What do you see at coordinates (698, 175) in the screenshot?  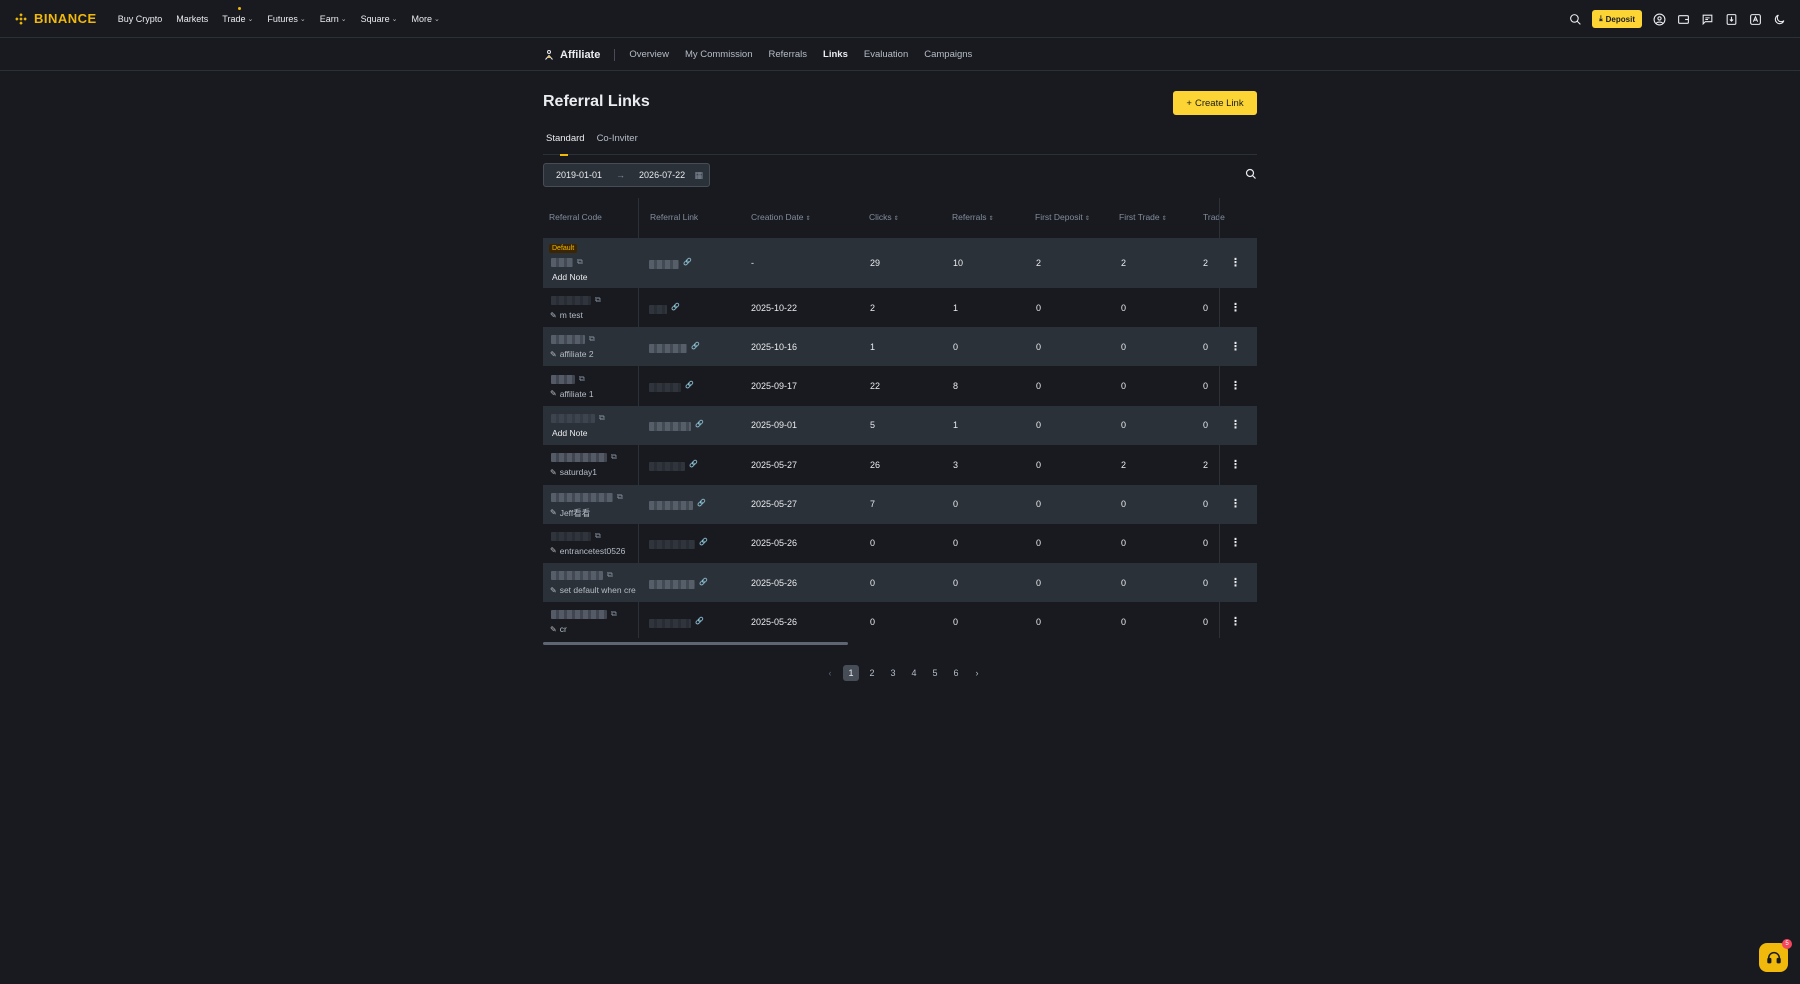 I see `calendar-icon: ▦` at bounding box center [698, 175].